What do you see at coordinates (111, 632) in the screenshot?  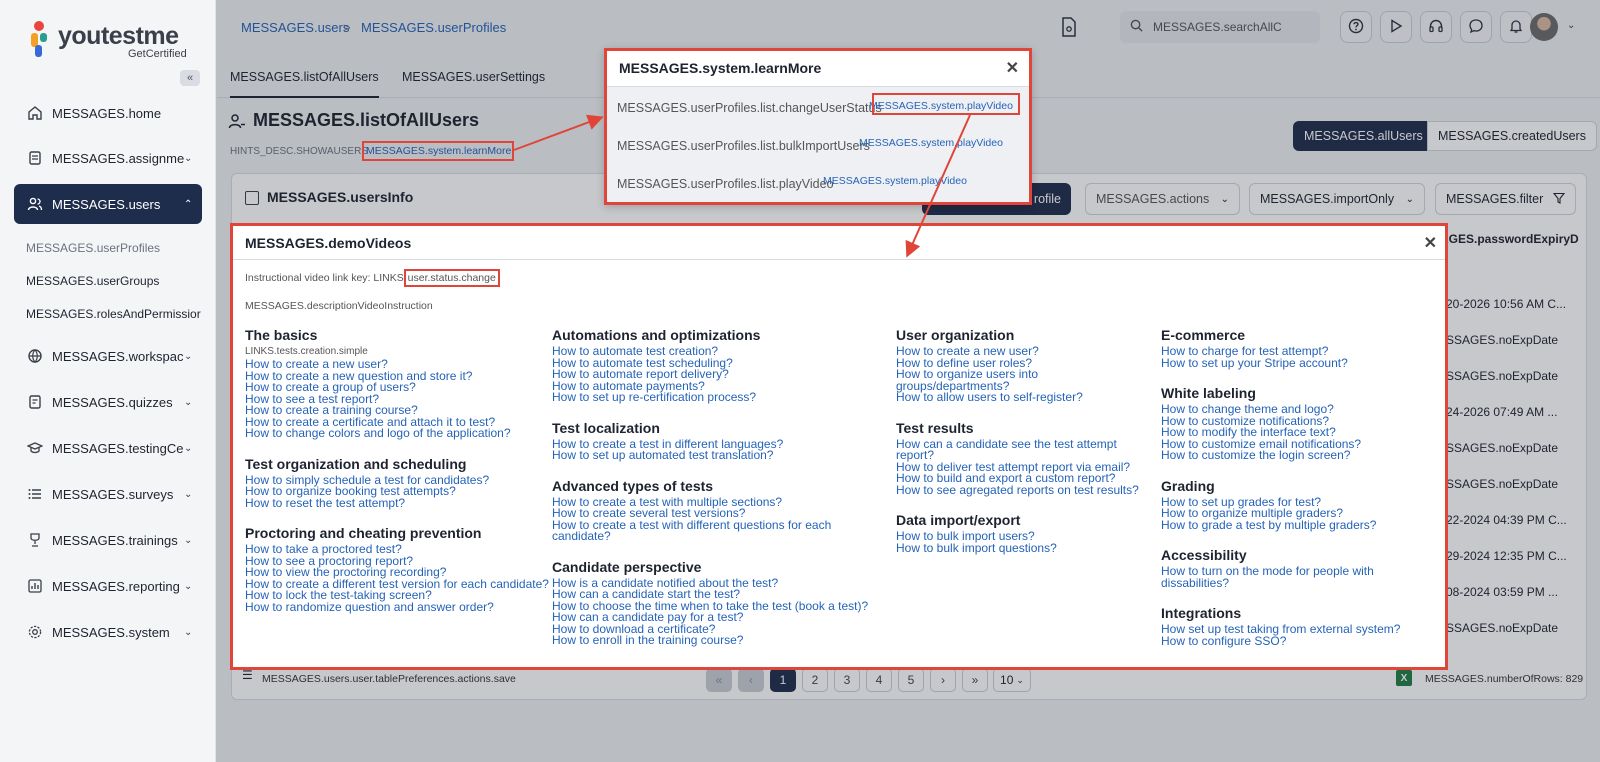 I see `sidebar-item-label: MESSAGES.system` at bounding box center [111, 632].